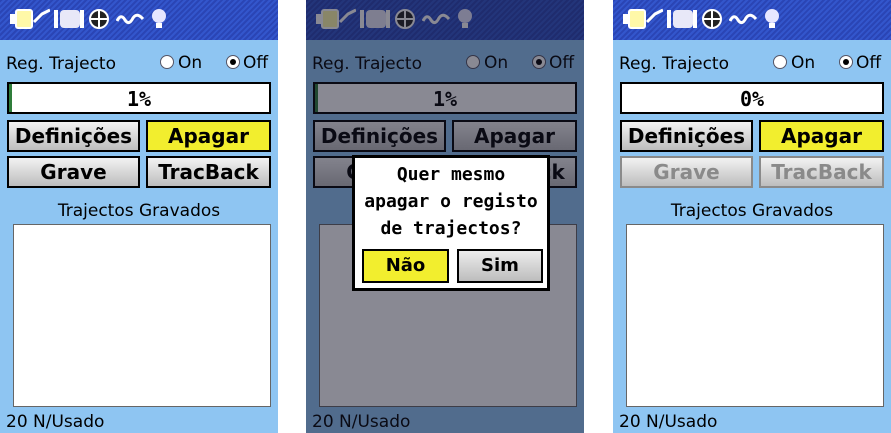 This screenshot has width=891, height=433. Describe the element at coordinates (451, 201) in the screenshot. I see `dialog-message-line-2: apagar o registo` at that location.